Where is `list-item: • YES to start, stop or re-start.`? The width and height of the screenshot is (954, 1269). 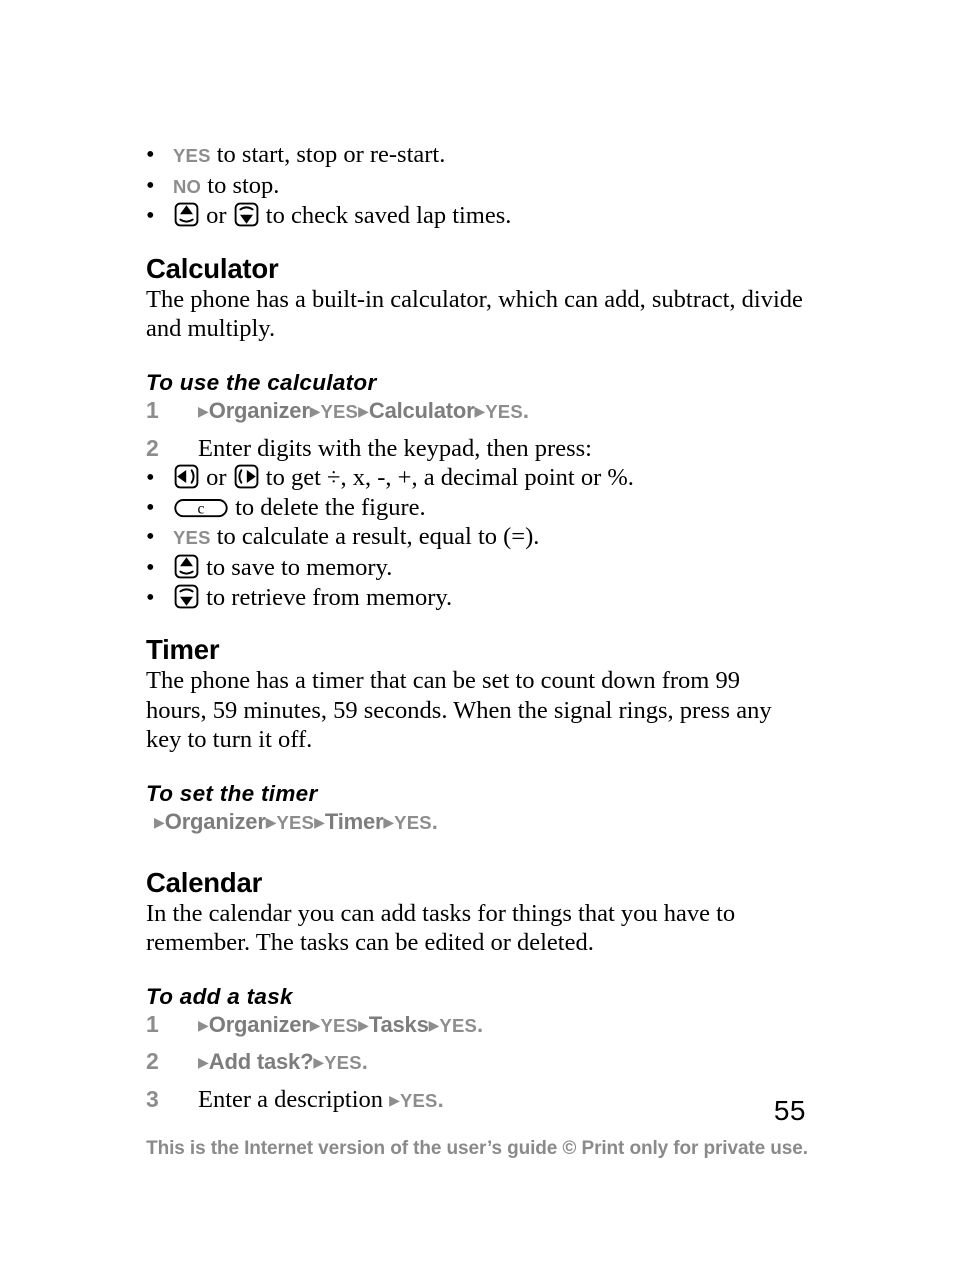 list-item: • YES to start, stop or re-start. is located at coordinates (476, 155).